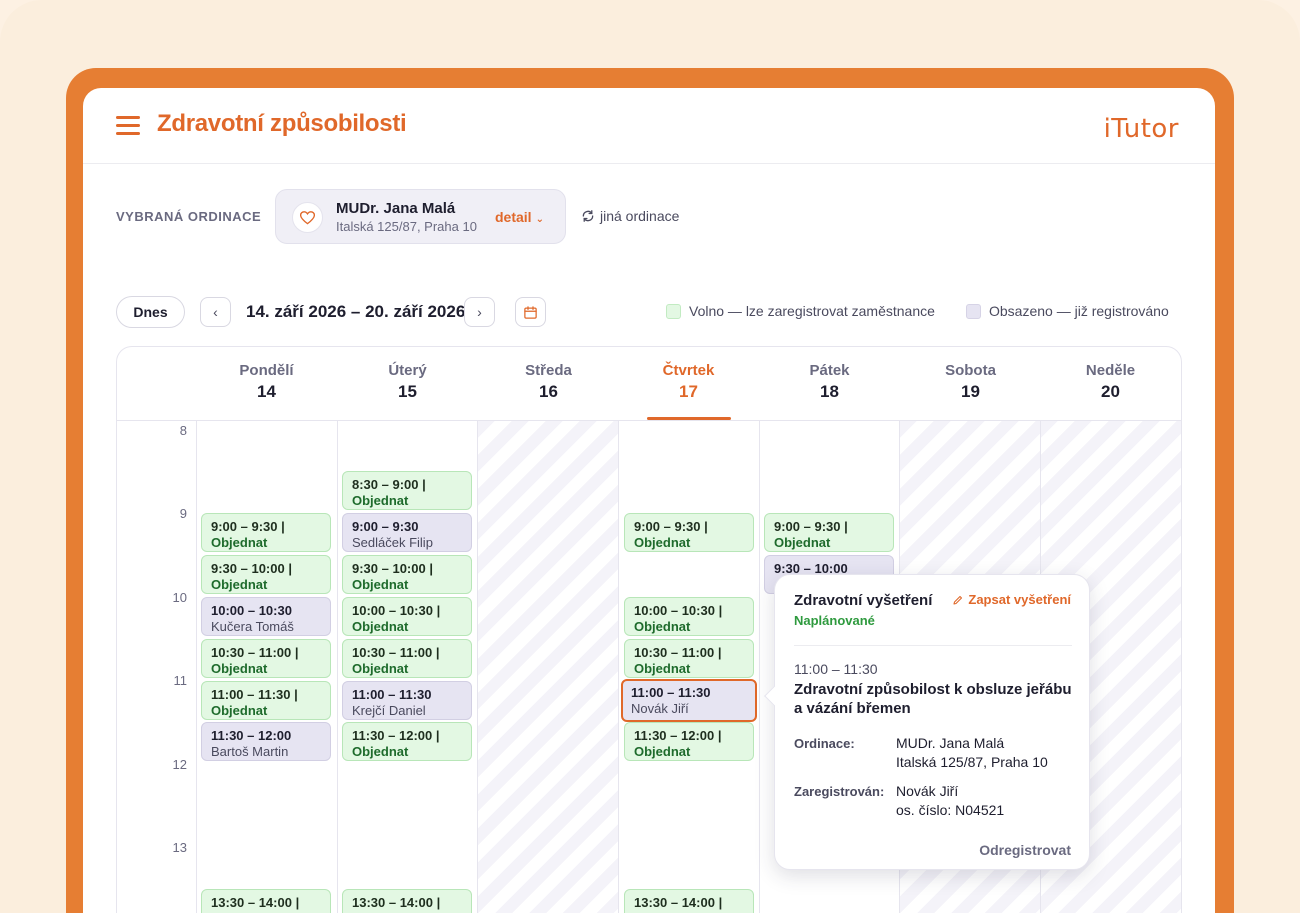 The width and height of the screenshot is (1300, 913). What do you see at coordinates (250, 751) in the screenshot?
I see `slot-patient: Bartoš Martin` at bounding box center [250, 751].